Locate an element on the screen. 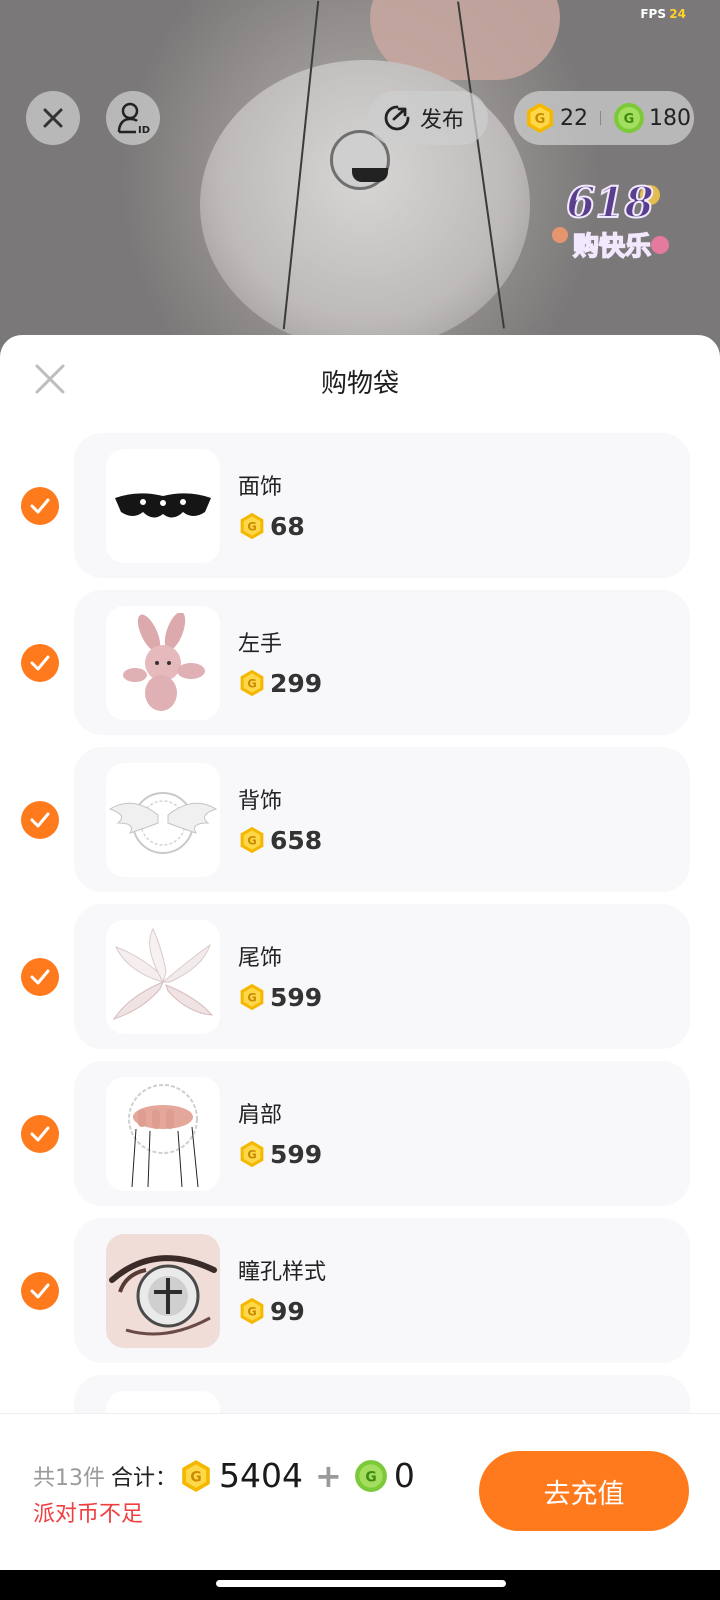  item-name: 尾饰 is located at coordinates (260, 958).